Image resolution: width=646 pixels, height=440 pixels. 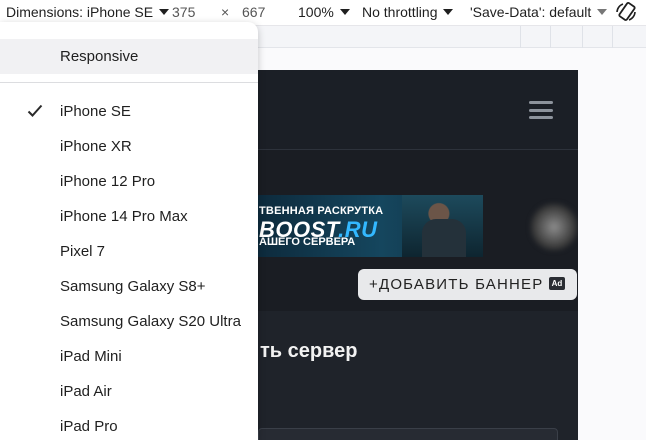 I want to click on zoom-label: 100%, so click(x=316, y=12).